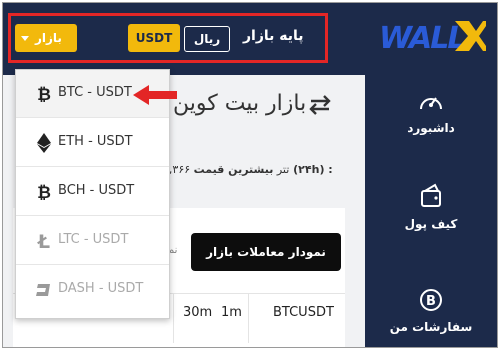 The image size is (500, 350). Describe the element at coordinates (197, 312) in the screenshot. I see `timeframe-30m: 30m` at that location.